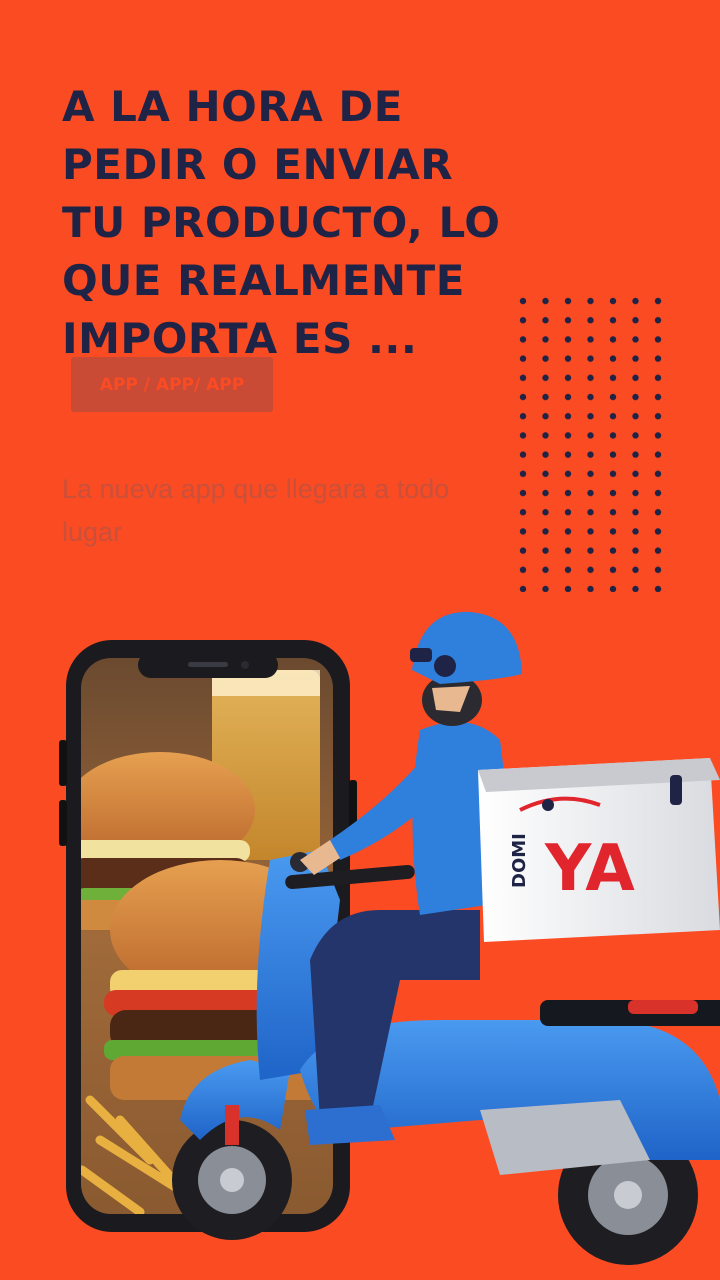 Image resolution: width=720 pixels, height=1280 pixels. I want to click on box-logo-ya: YA, so click(589, 869).